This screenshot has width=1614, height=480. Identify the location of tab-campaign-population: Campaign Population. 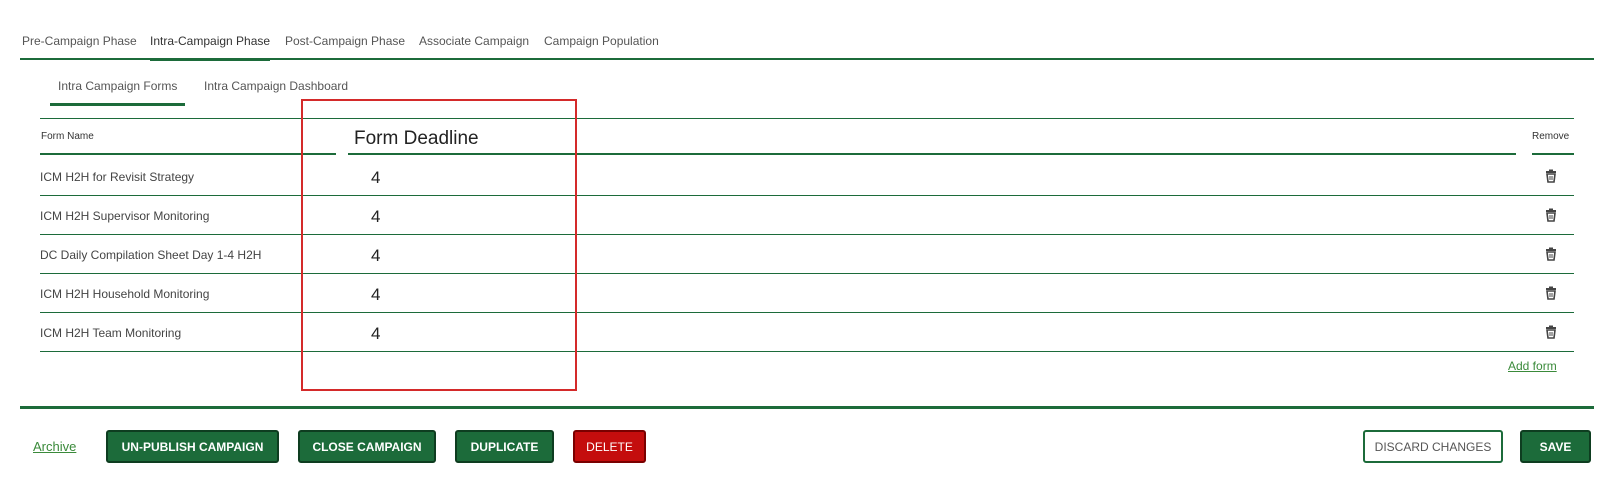
(601, 46).